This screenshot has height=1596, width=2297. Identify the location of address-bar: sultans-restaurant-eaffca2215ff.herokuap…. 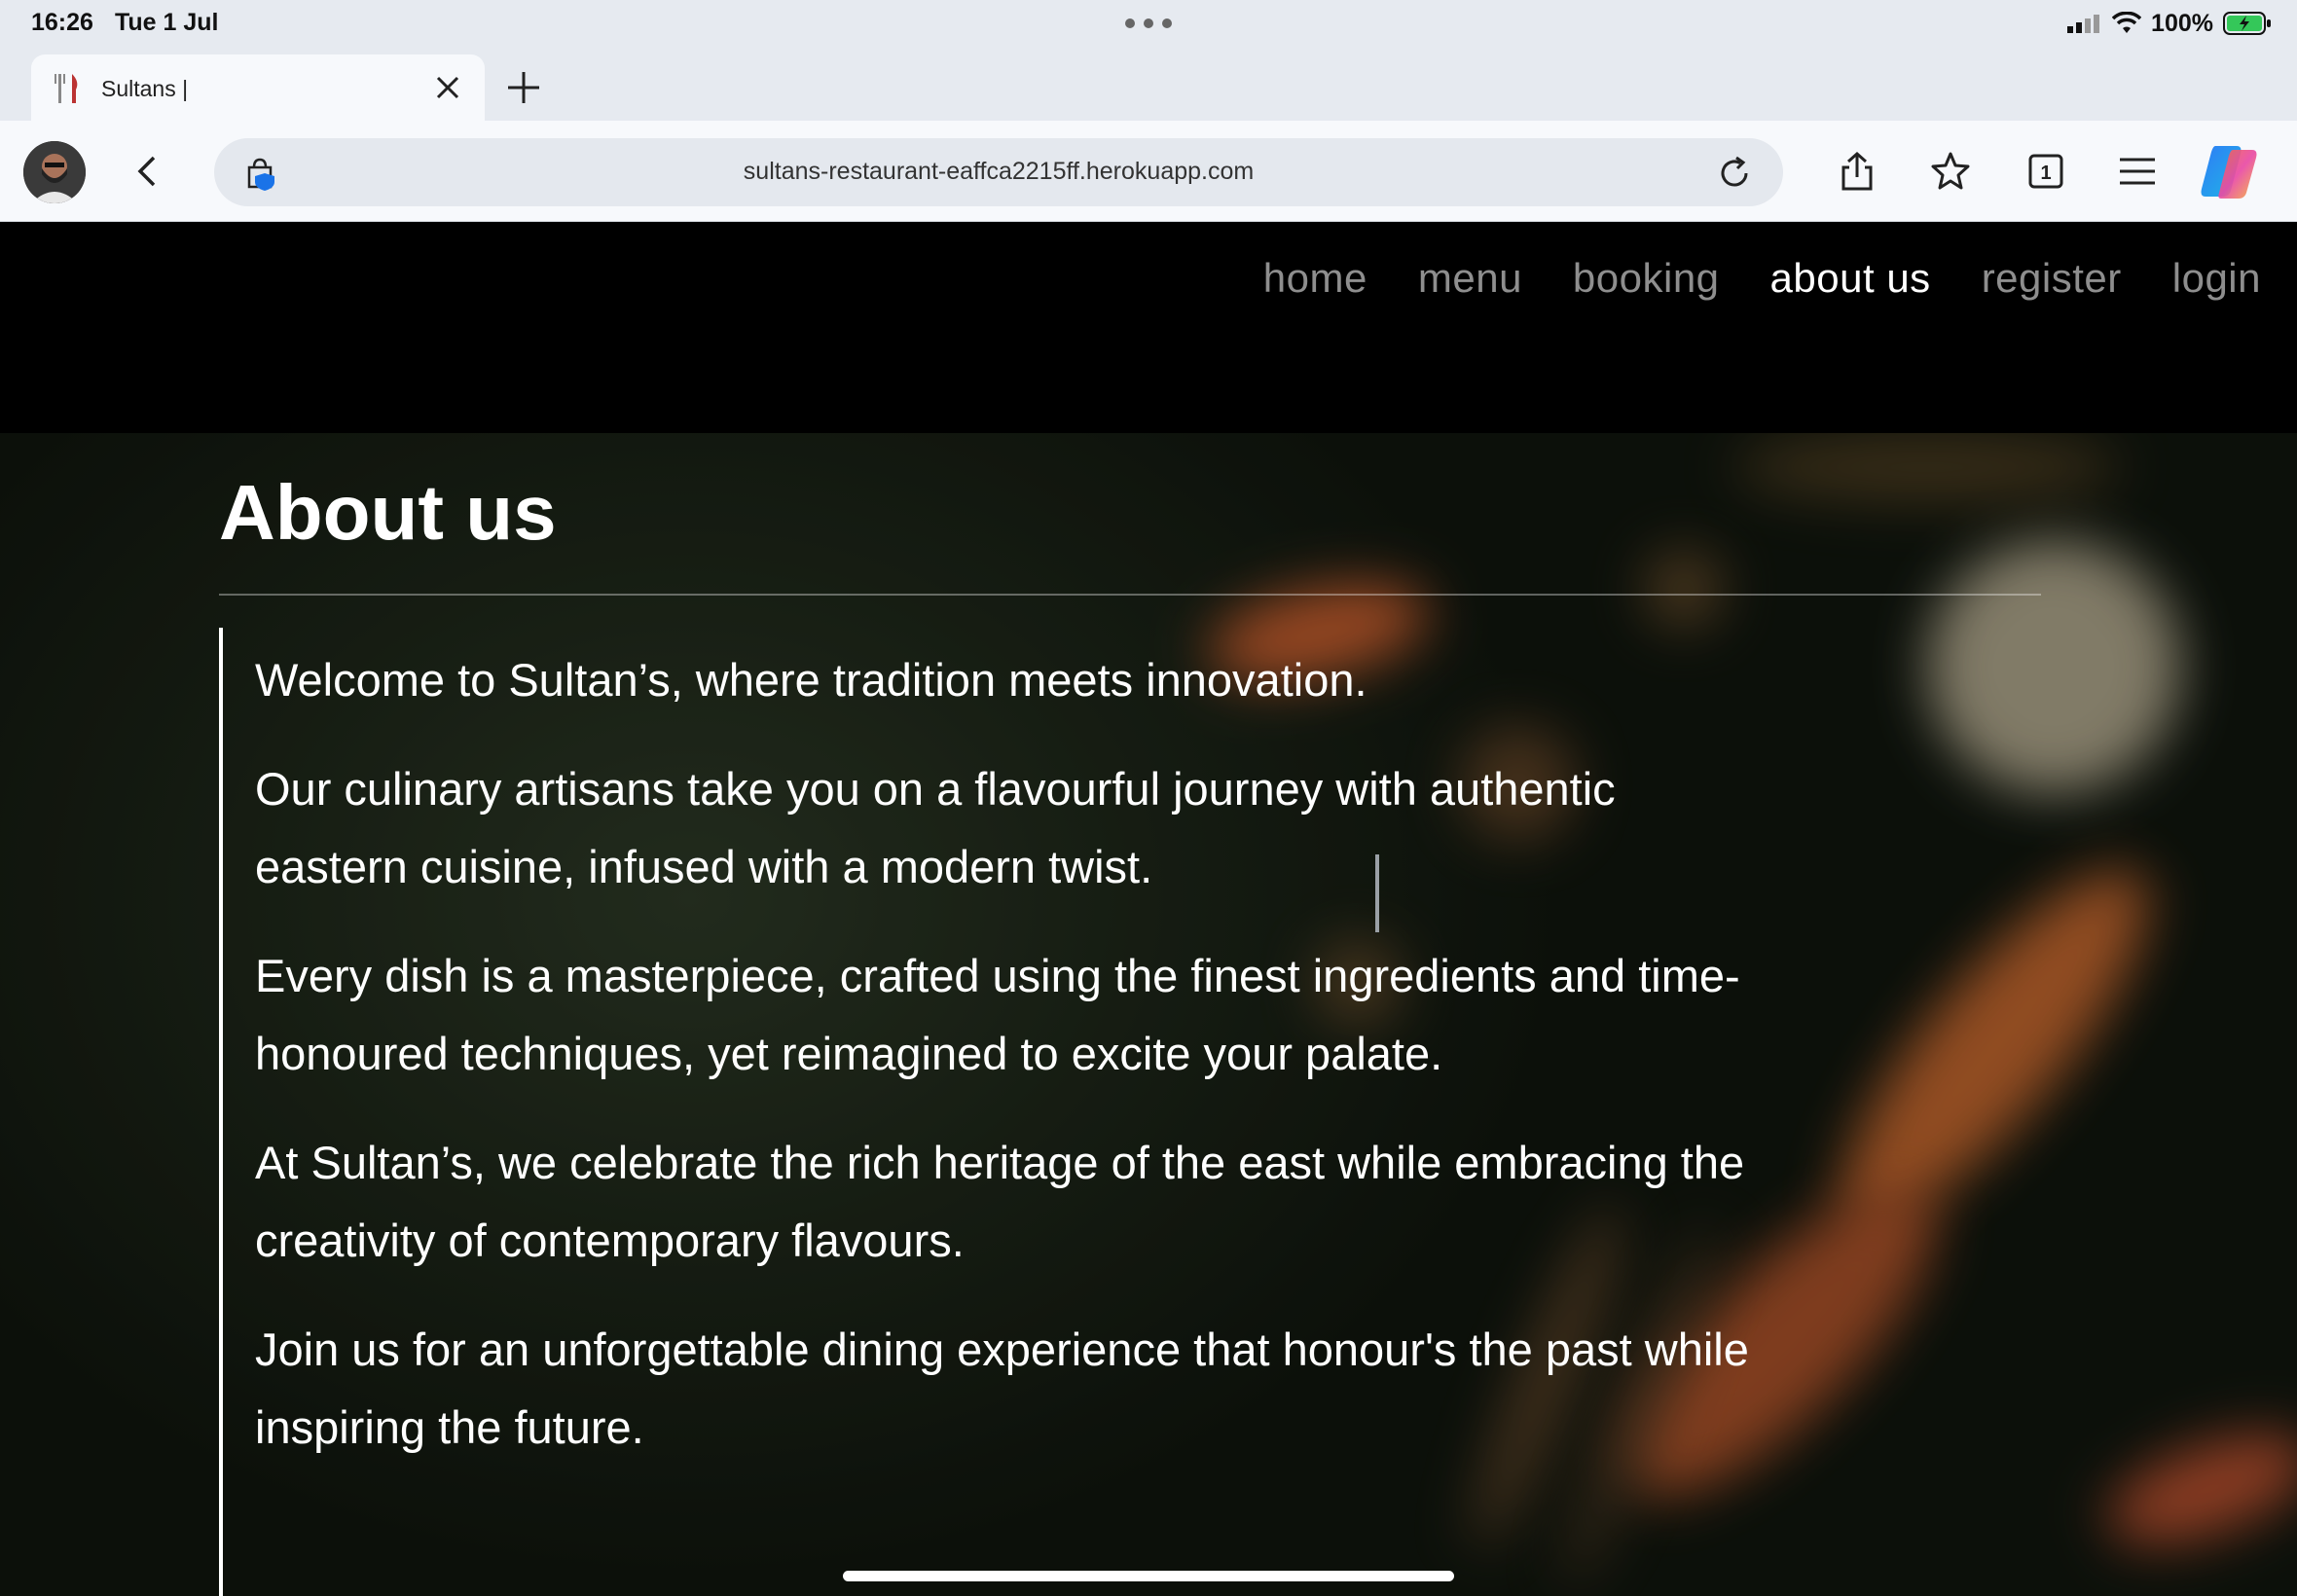
(999, 172).